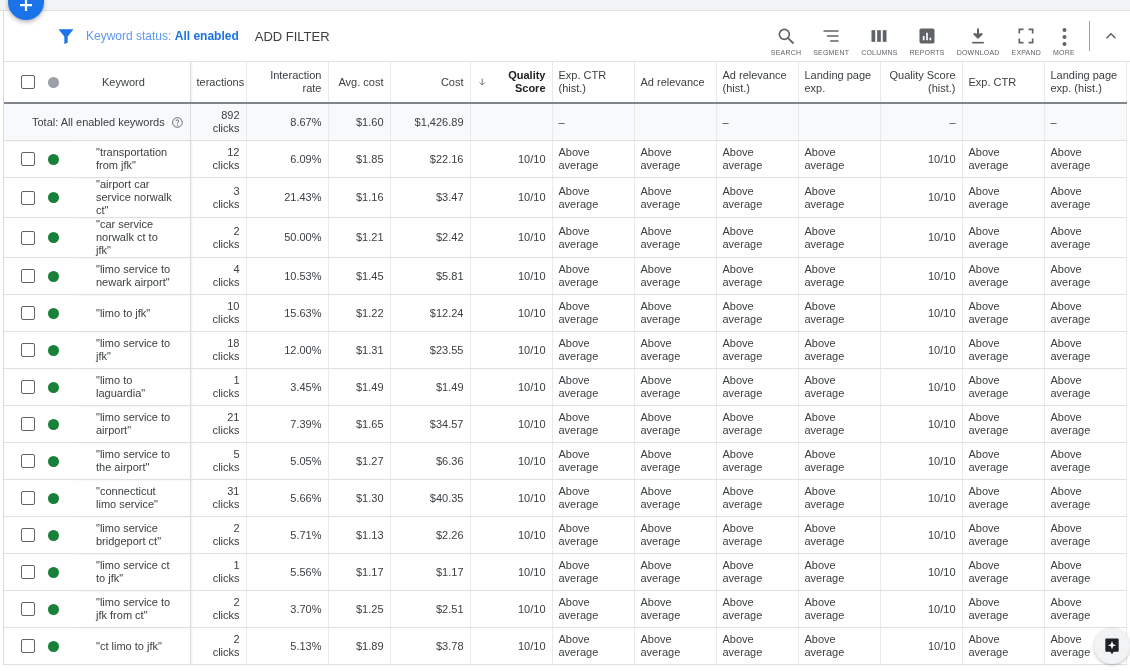 This screenshot has width=1130, height=671. I want to click on table-cell: 10 clicks, so click(226, 313).